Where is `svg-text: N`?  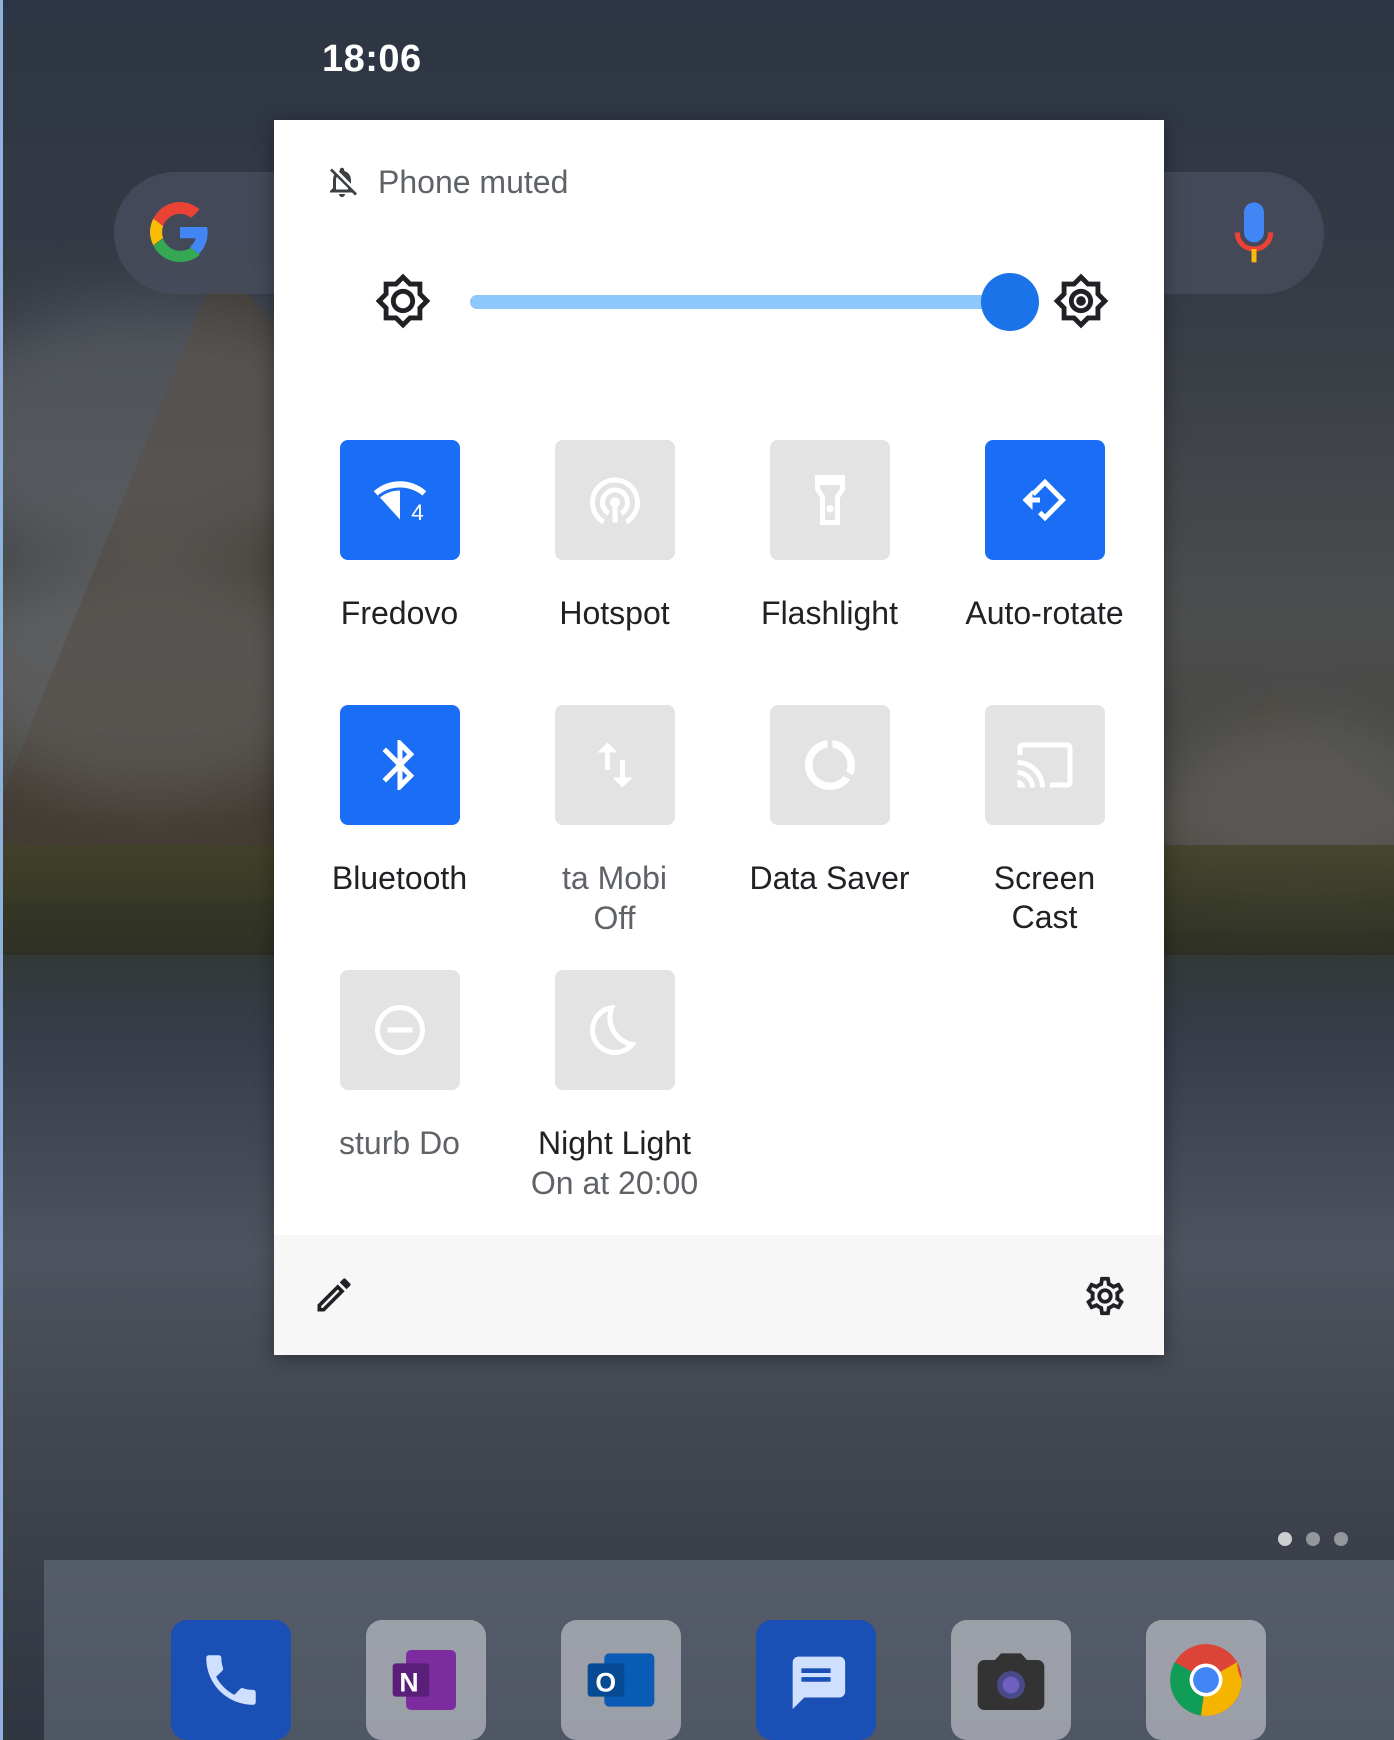
svg-text: N is located at coordinates (408, 1683).